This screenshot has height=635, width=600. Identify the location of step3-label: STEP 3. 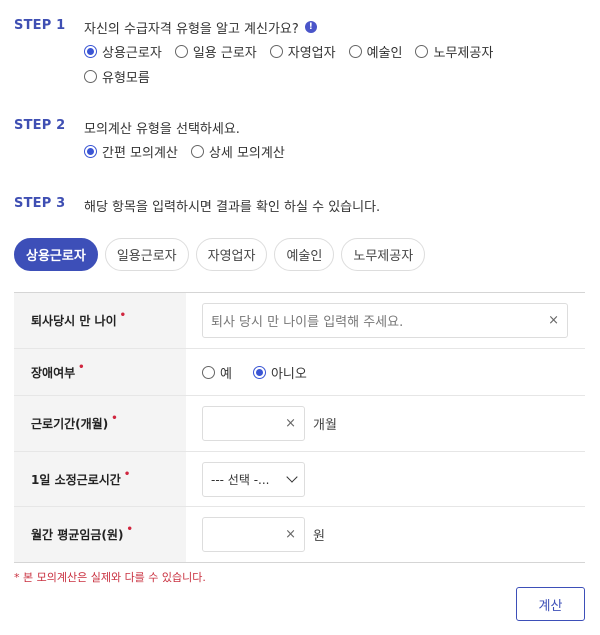
(40, 203).